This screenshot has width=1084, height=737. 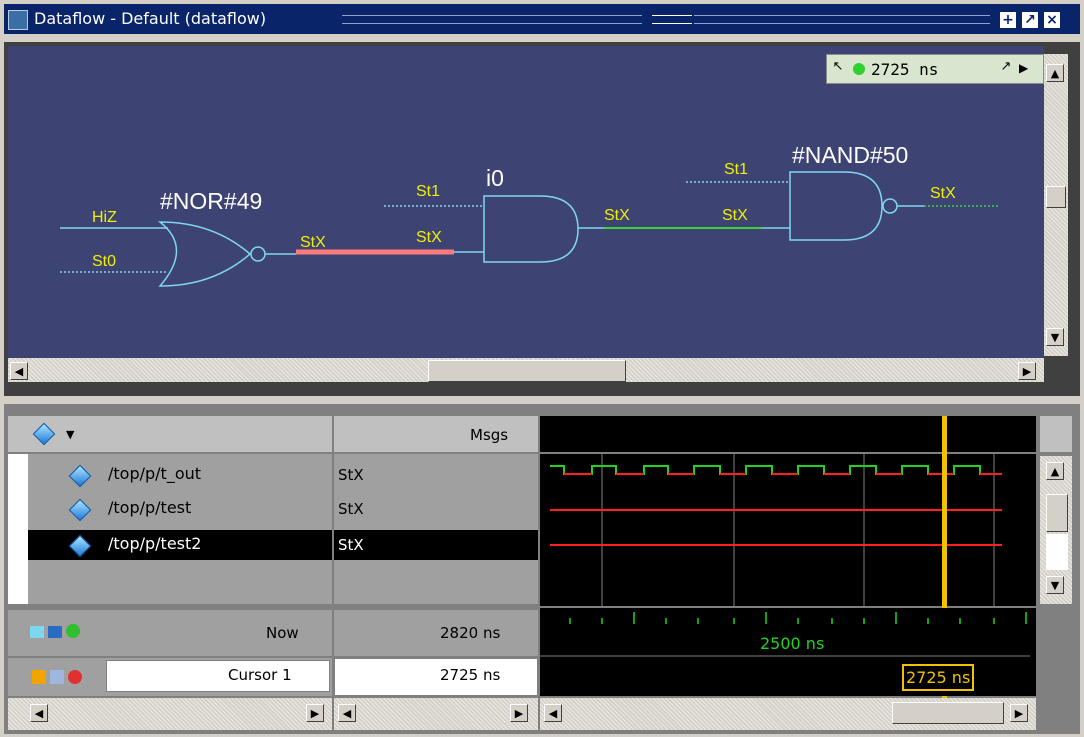 What do you see at coordinates (838, 69) in the screenshot?
I see `go-start-icon: ↖` at bounding box center [838, 69].